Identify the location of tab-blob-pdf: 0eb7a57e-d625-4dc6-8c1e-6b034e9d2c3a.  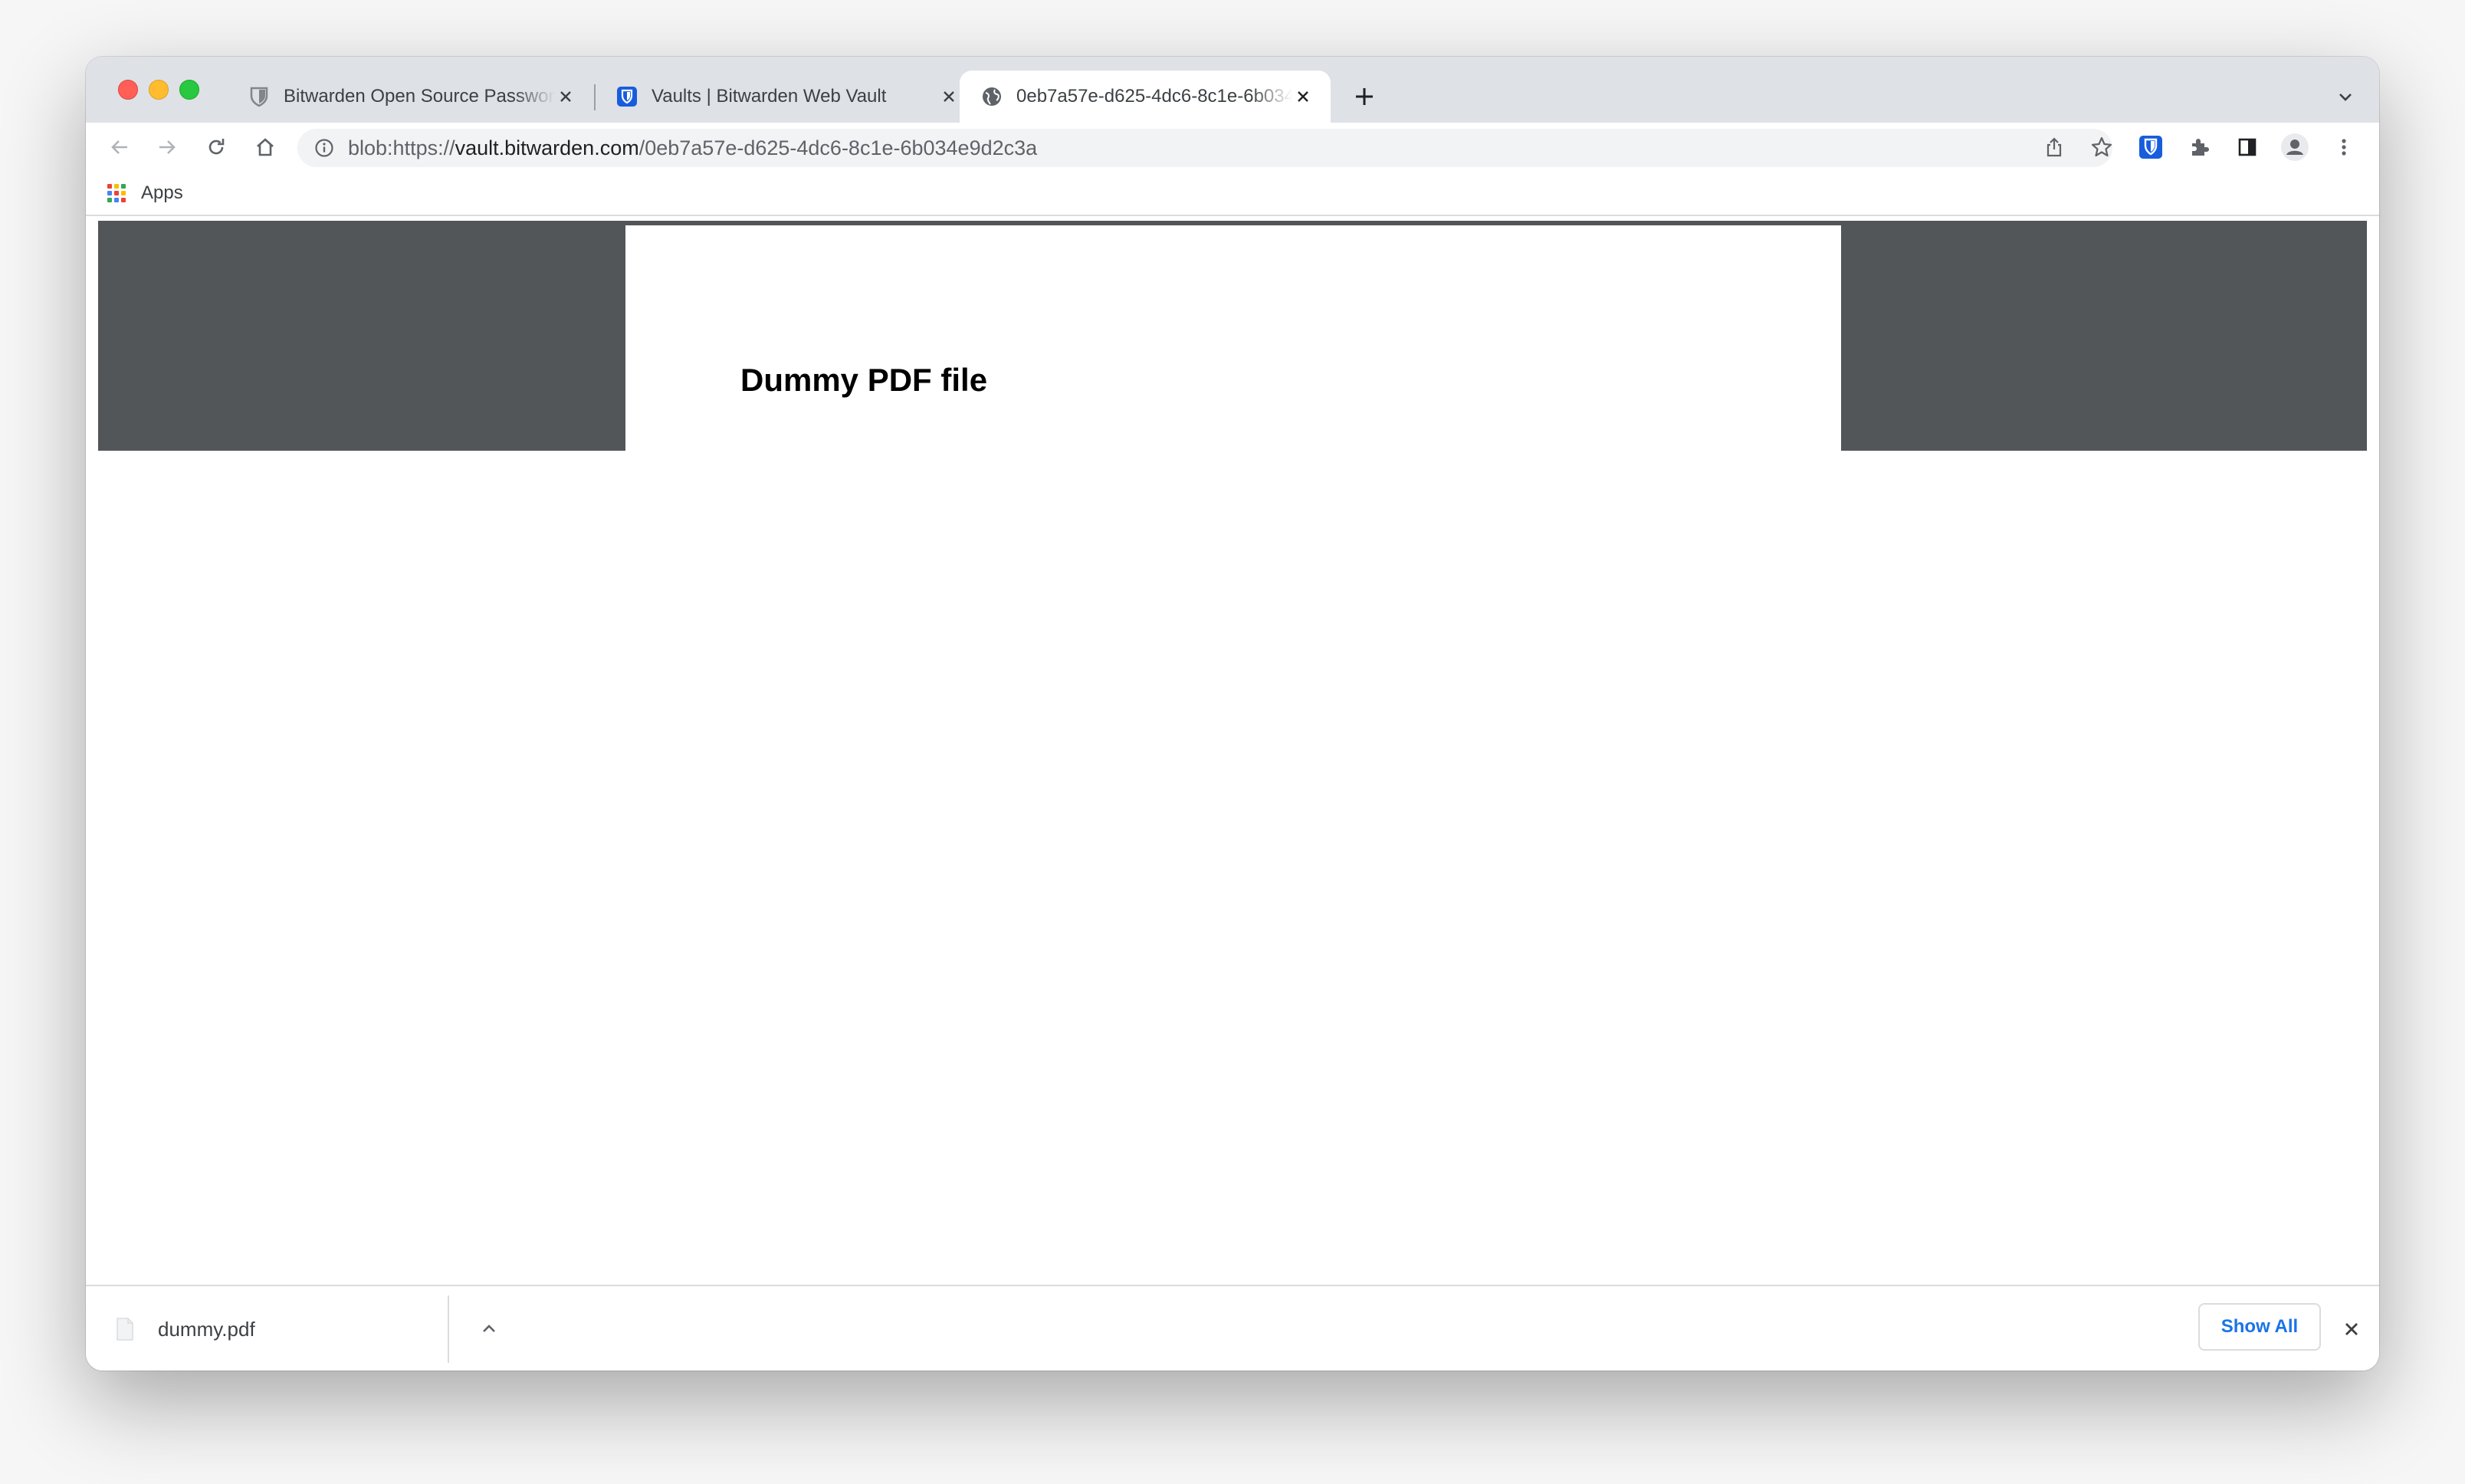
(1145, 97).